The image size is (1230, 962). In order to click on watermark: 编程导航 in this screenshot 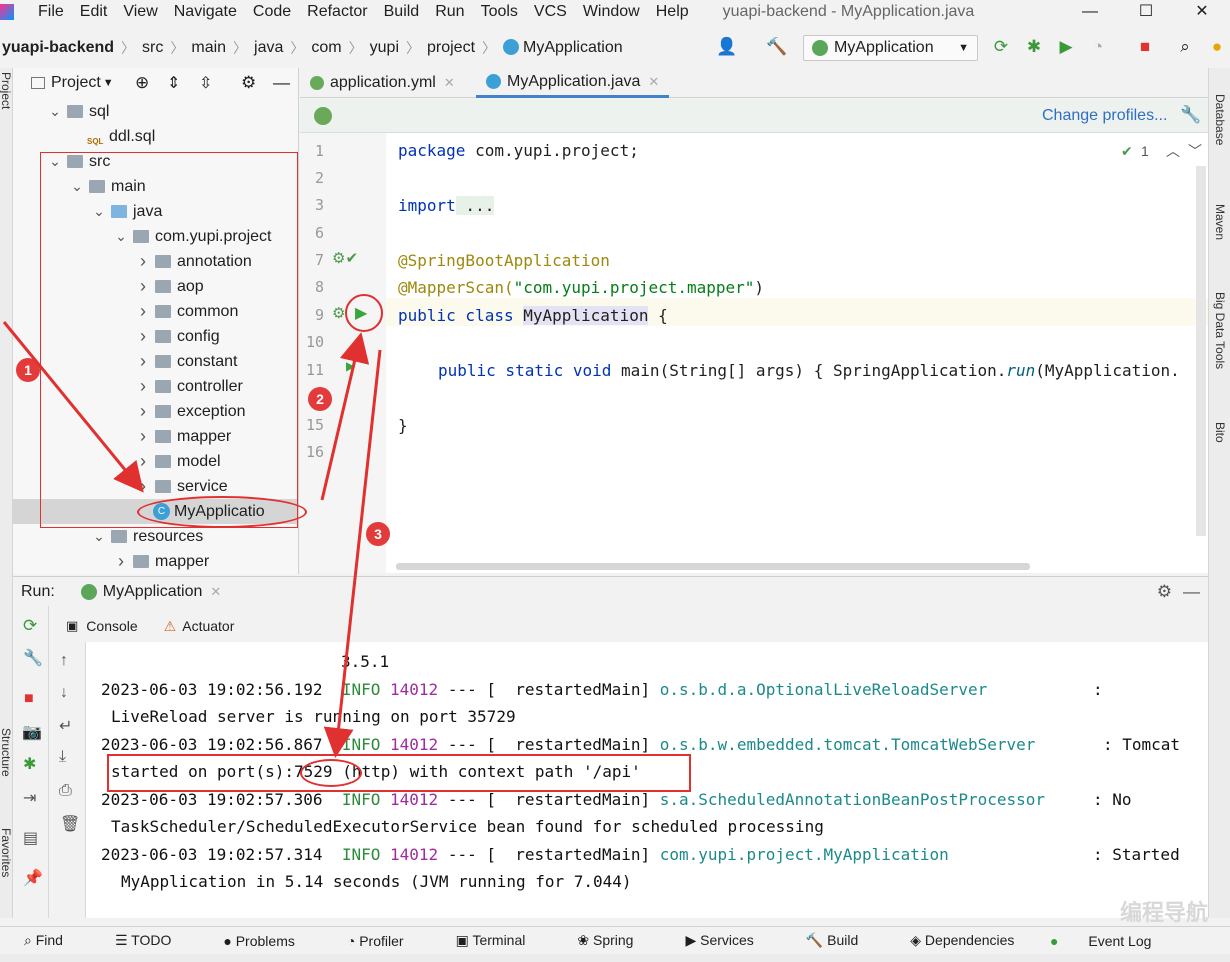, I will do `click(1164, 912)`.